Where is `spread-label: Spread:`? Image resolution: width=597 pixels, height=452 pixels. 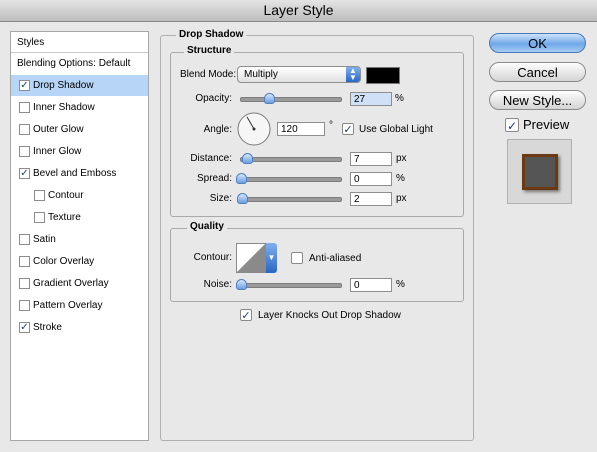 spread-label: Spread: is located at coordinates (214, 178).